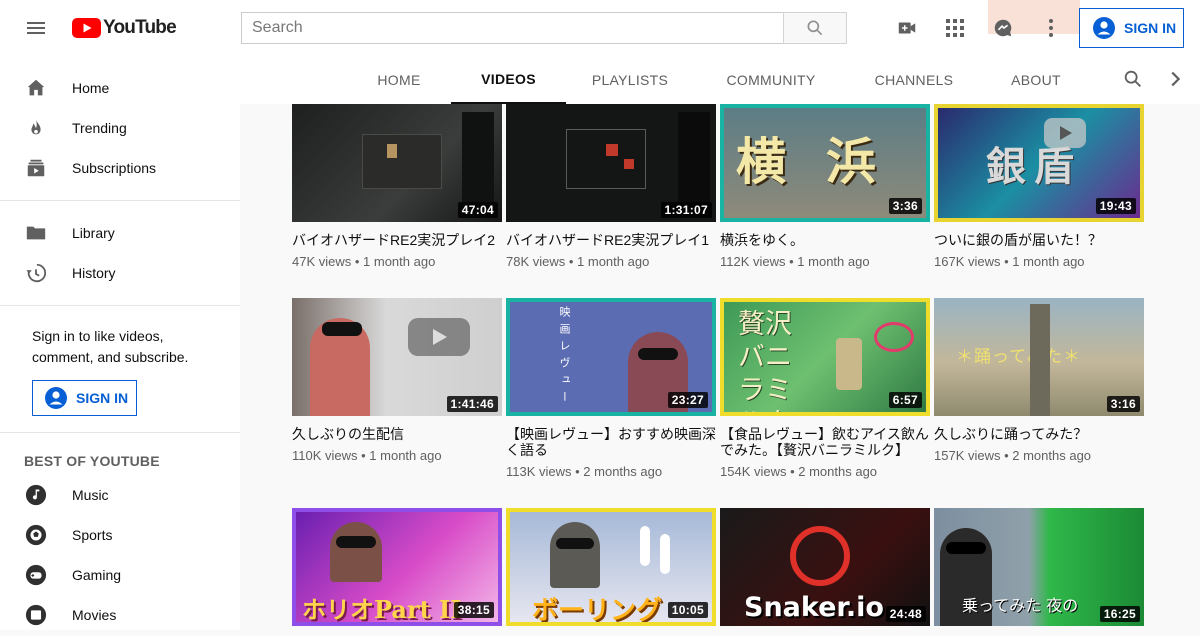 Image resolution: width=1200 pixels, height=636 pixels. Describe the element at coordinates (1119, 614) in the screenshot. I see `video-duration: 16:25` at that location.